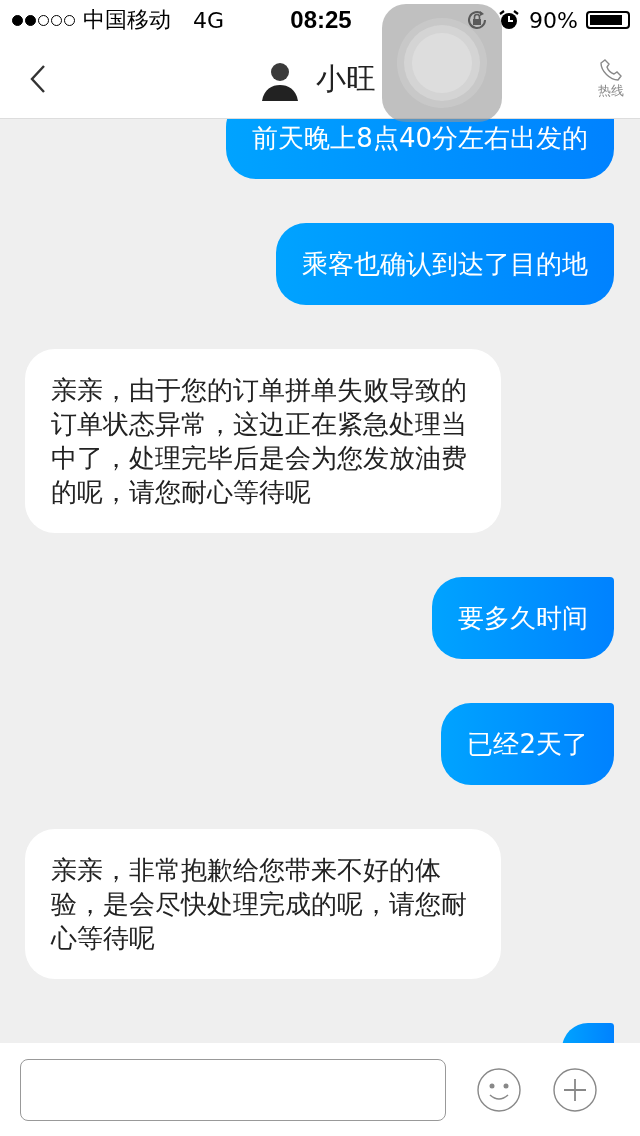 This screenshot has height=1136, width=640. What do you see at coordinates (209, 20) in the screenshot?
I see `network-type: 4G` at bounding box center [209, 20].